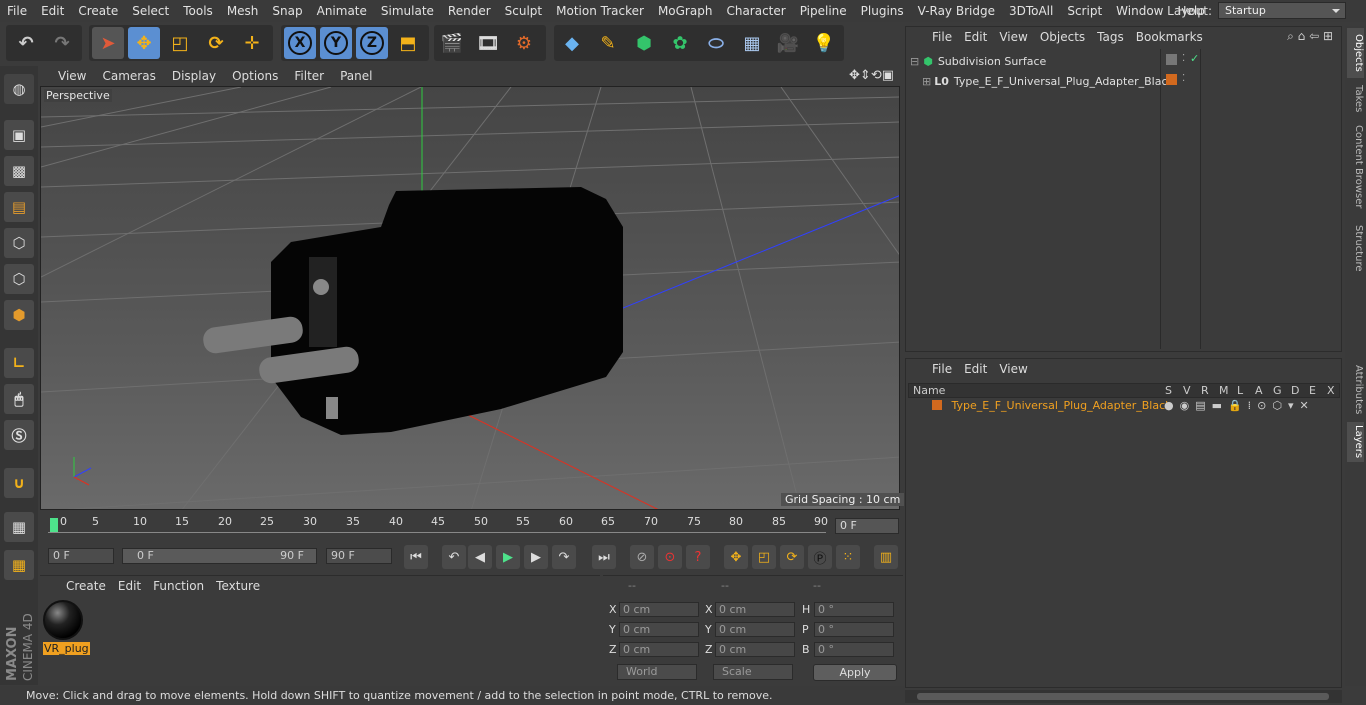  What do you see at coordinates (680, 43) in the screenshot?
I see `cloner-icon: ✿` at bounding box center [680, 43].